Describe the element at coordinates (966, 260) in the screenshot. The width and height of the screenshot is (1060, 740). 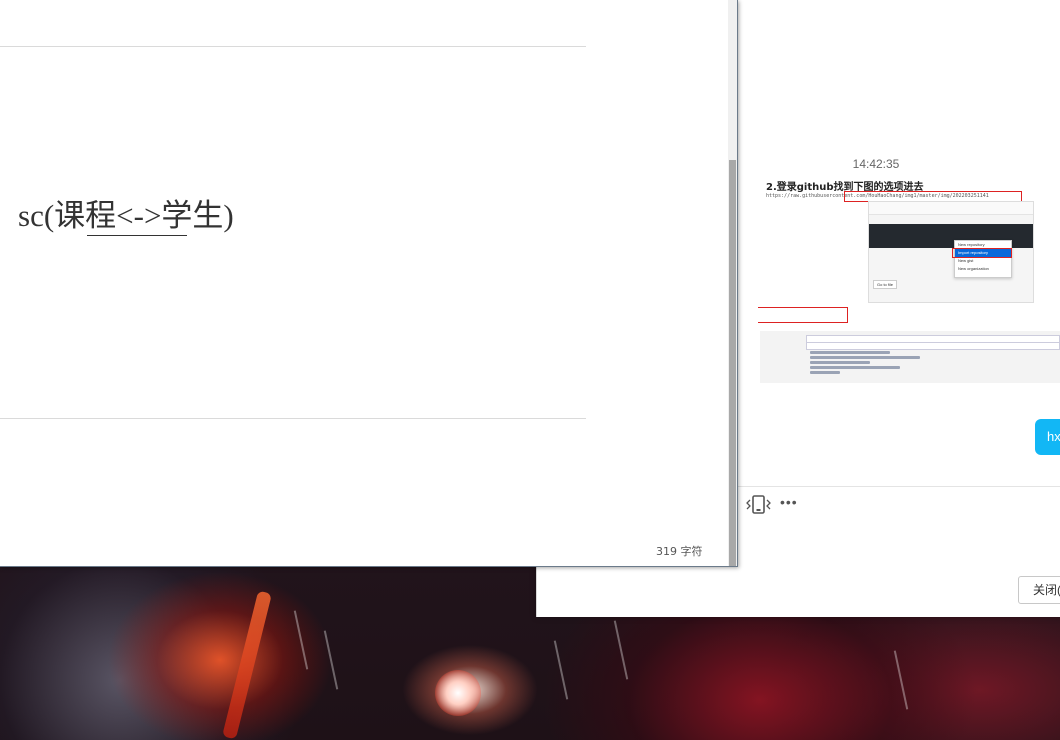
I see `menu-item: New gist` at that location.